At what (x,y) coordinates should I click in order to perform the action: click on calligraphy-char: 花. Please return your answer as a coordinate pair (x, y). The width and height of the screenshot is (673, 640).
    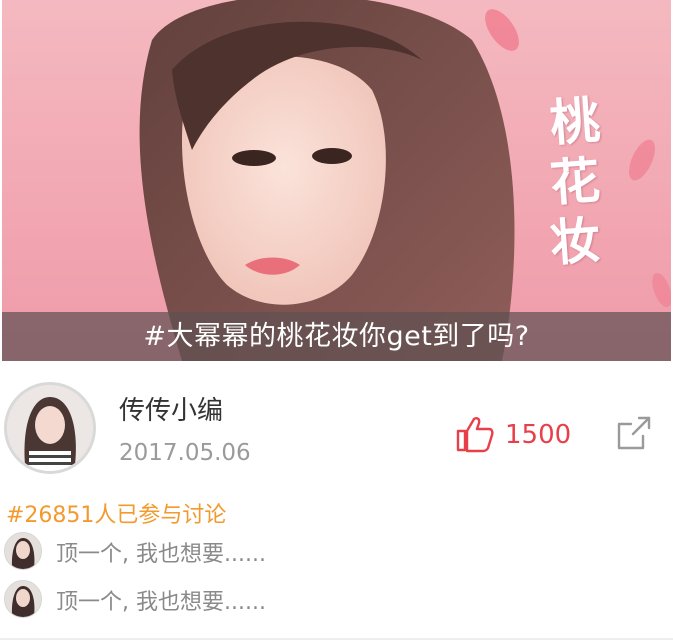
    Looking at the image, I should click on (574, 181).